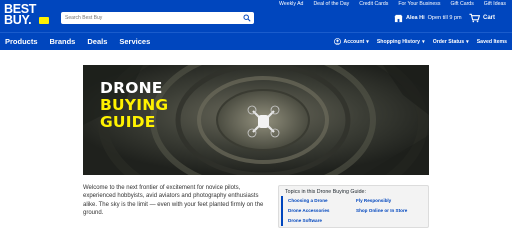 Image resolution: width=512 pixels, height=245 pixels. I want to click on cart-button: Cart, so click(482, 17).